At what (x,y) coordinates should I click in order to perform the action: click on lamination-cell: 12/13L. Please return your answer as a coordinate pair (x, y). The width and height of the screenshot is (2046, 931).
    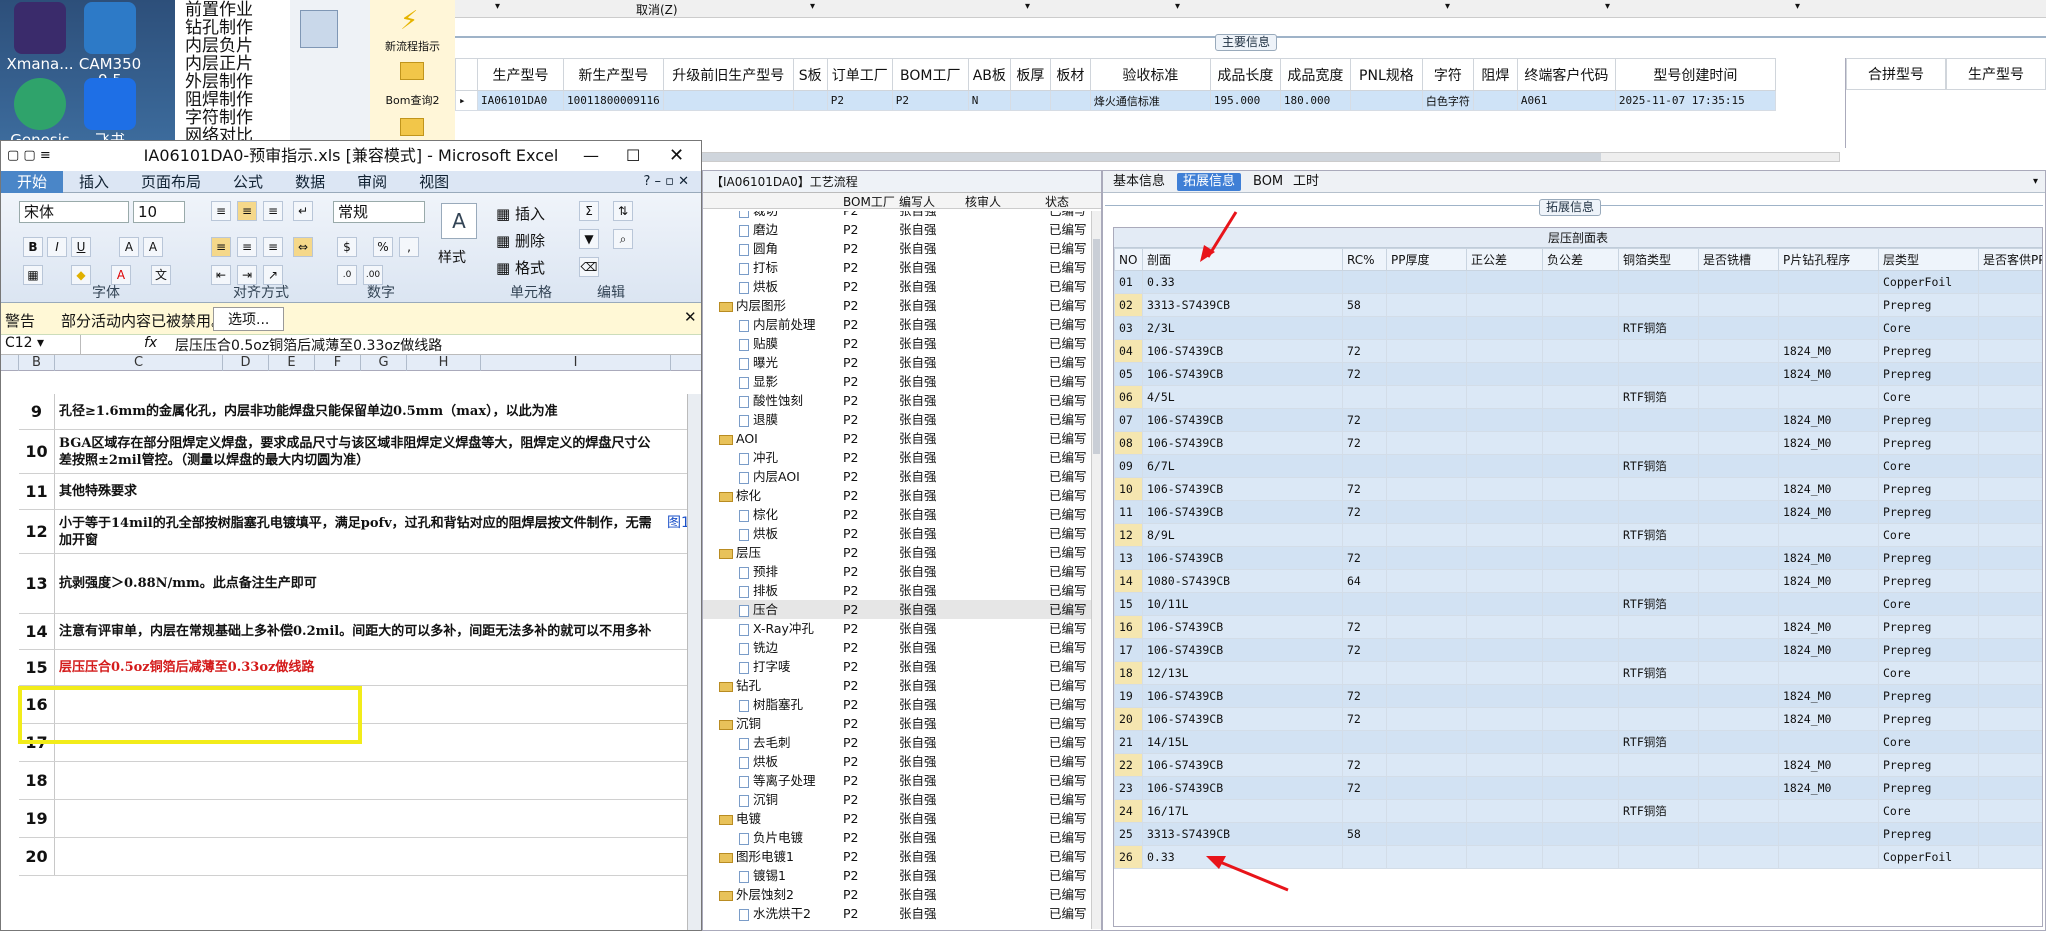
    Looking at the image, I should click on (1242, 673).